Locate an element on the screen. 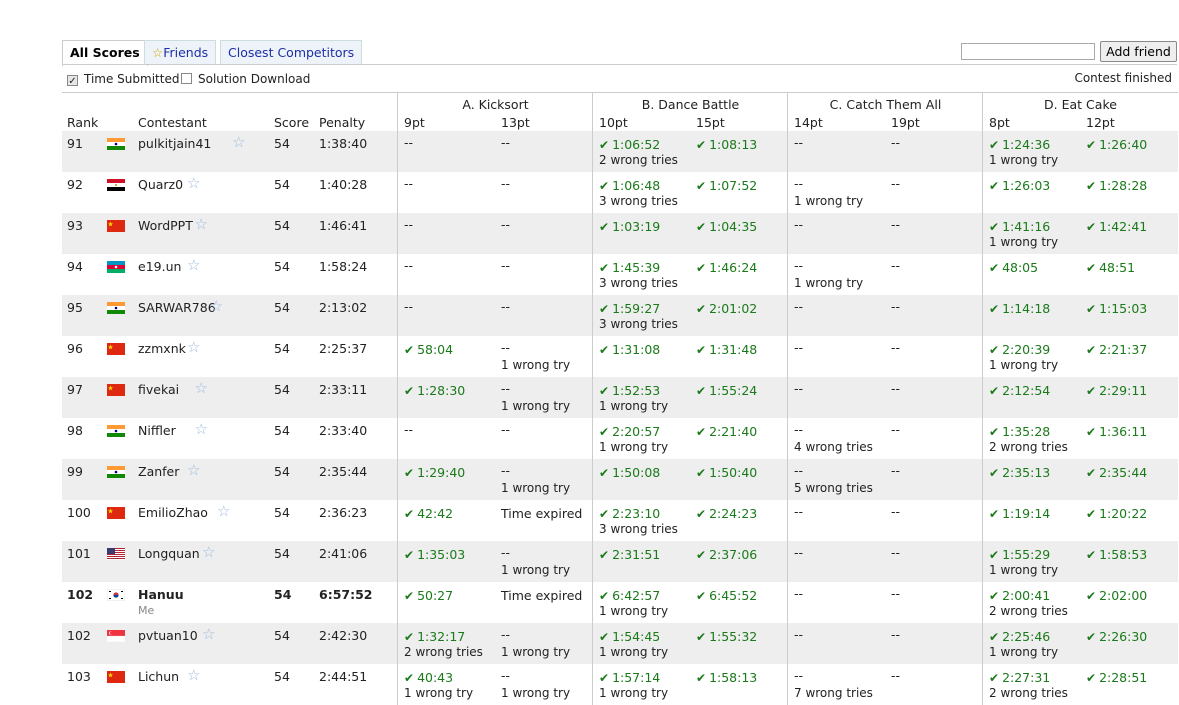  solve-time: 1:20:22 is located at coordinates (1116, 513).